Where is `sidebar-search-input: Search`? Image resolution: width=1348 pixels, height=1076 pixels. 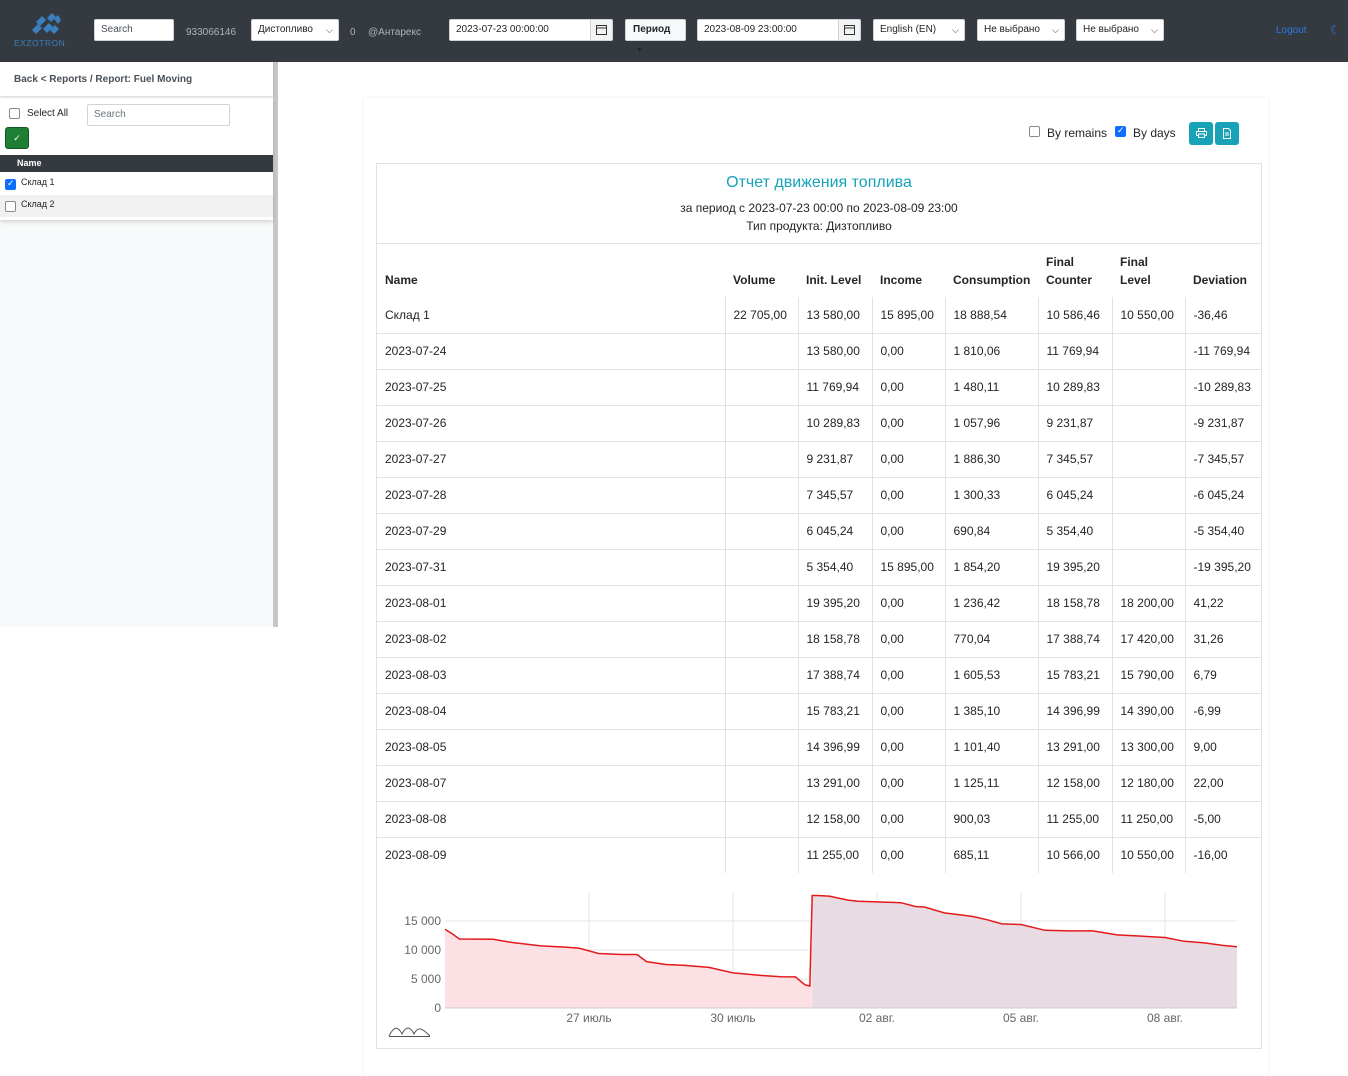
sidebar-search-input: Search is located at coordinates (158, 115).